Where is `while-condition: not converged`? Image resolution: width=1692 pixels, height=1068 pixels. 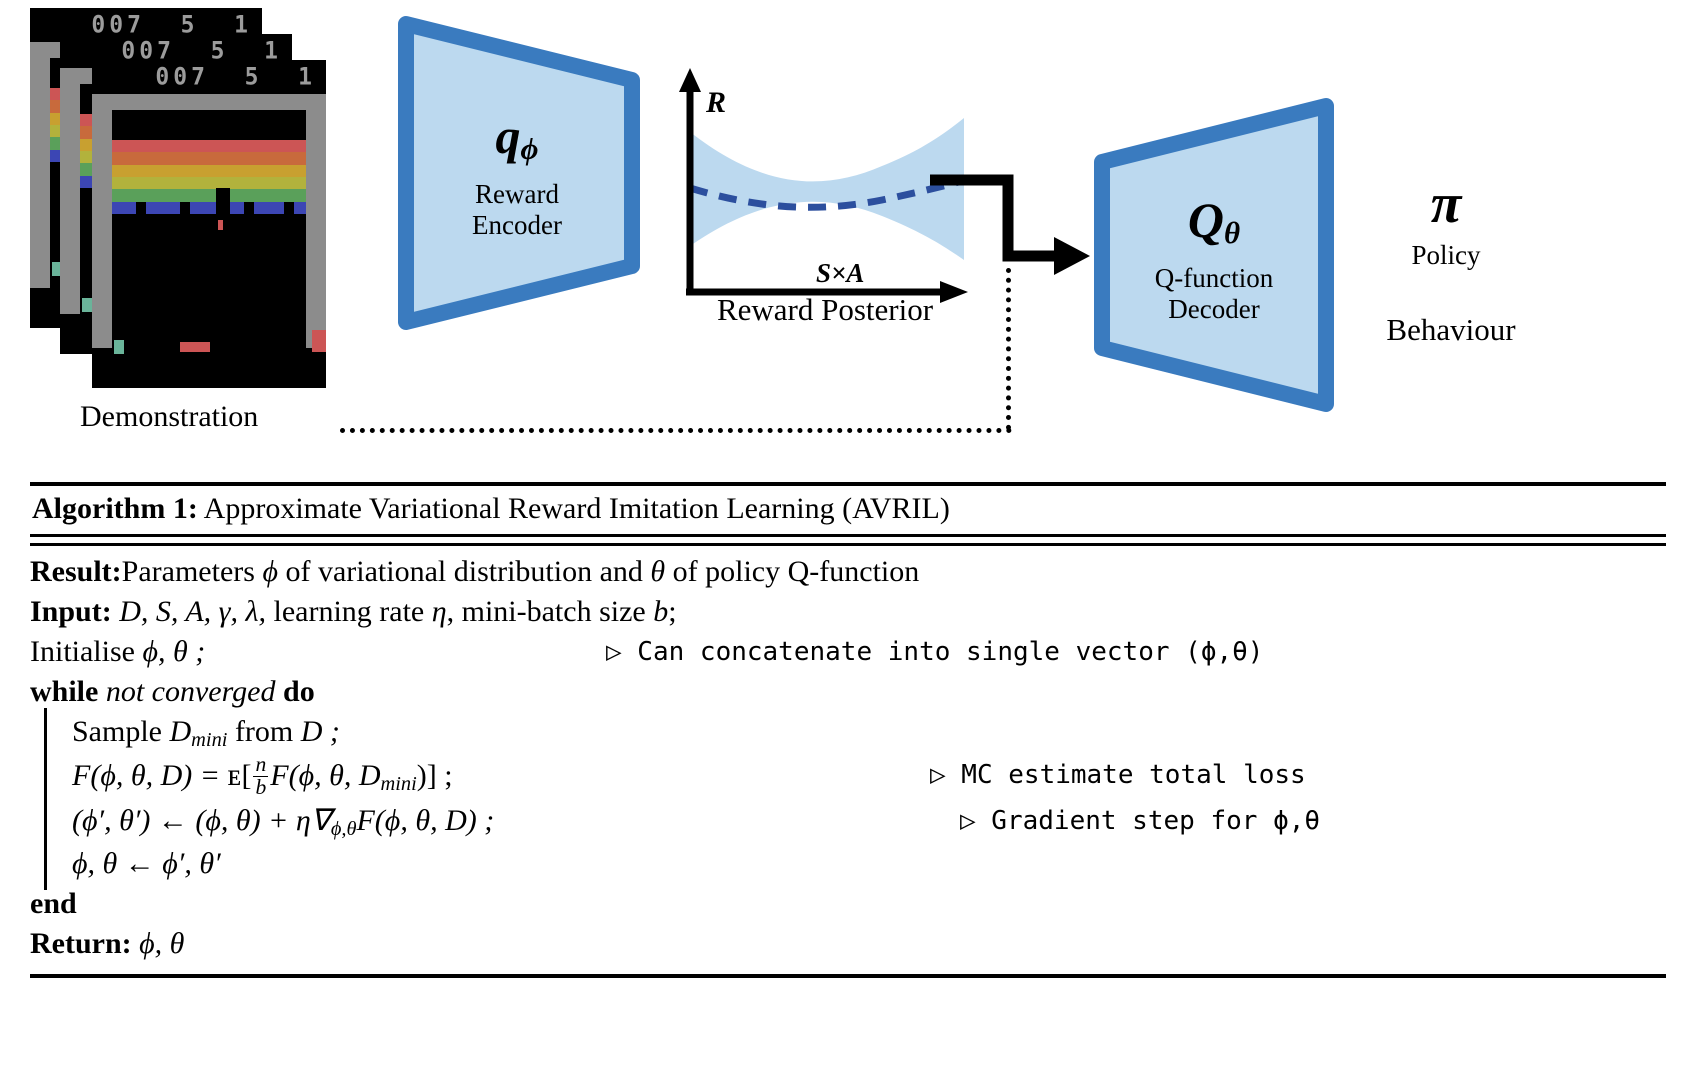 while-condition: not converged is located at coordinates (190, 691).